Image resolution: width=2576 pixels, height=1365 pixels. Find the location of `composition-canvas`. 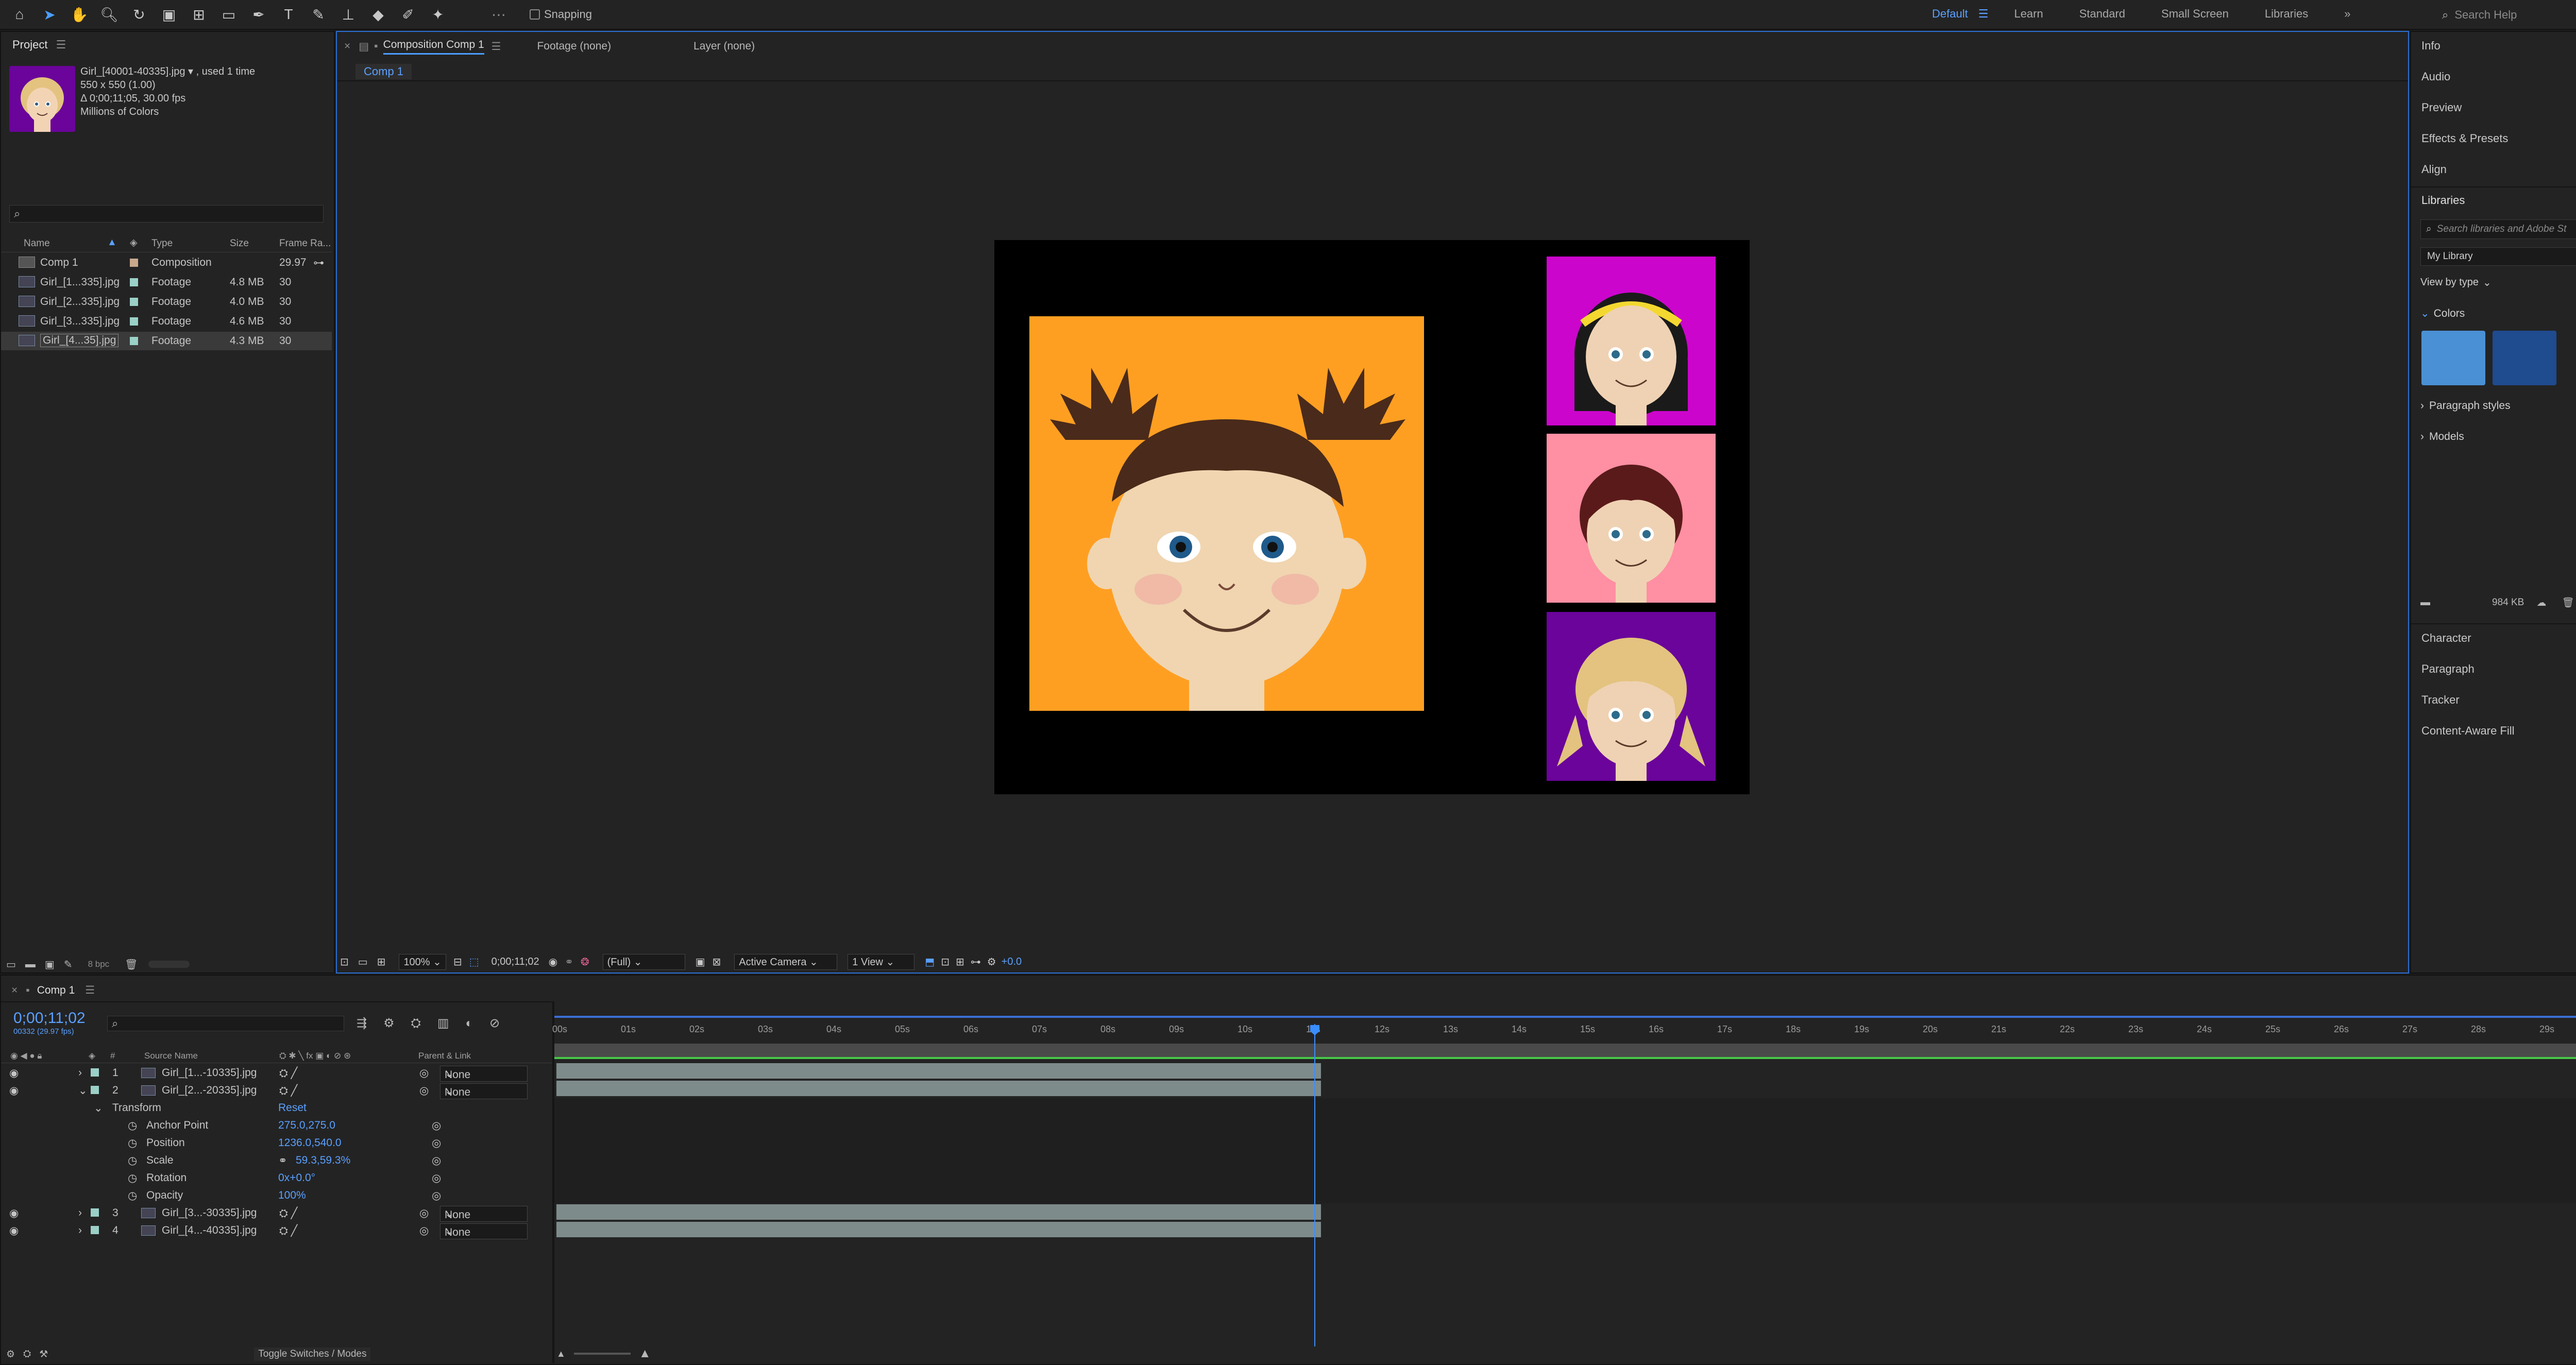

composition-canvas is located at coordinates (1372, 517).